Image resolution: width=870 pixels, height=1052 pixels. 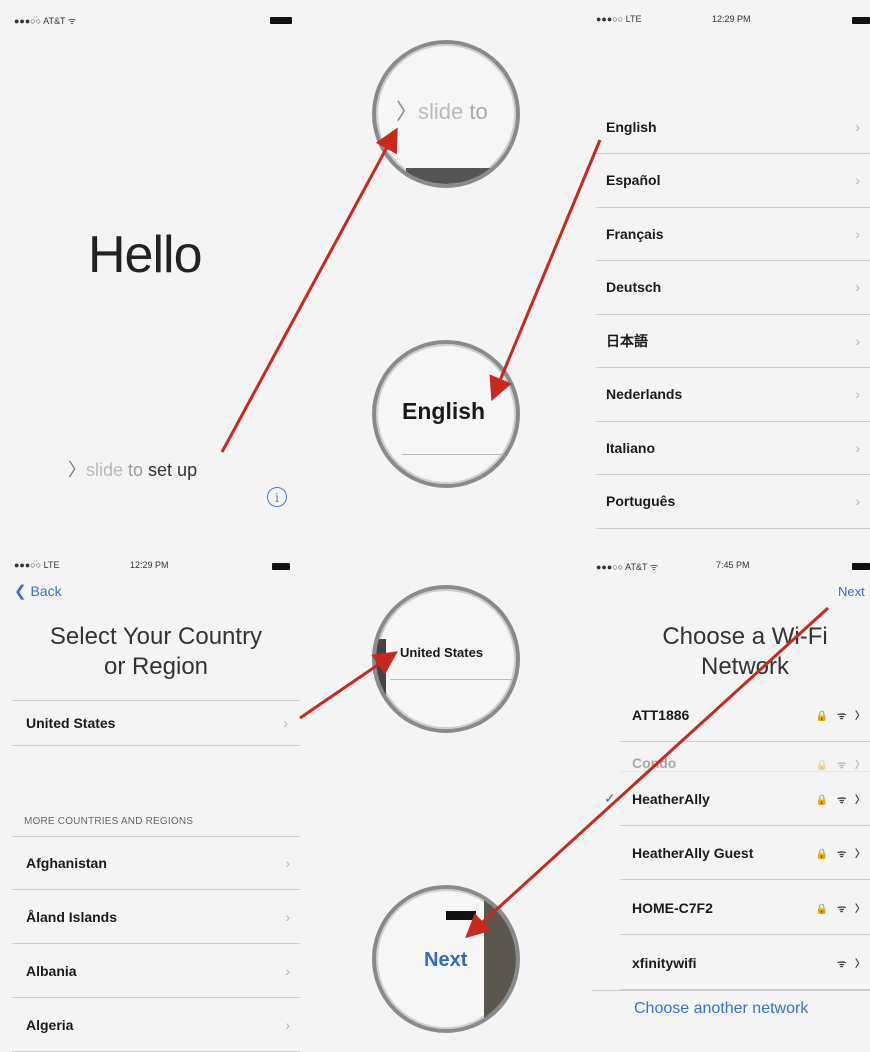 What do you see at coordinates (309, 290) in the screenshot?
I see `arrow-slide` at bounding box center [309, 290].